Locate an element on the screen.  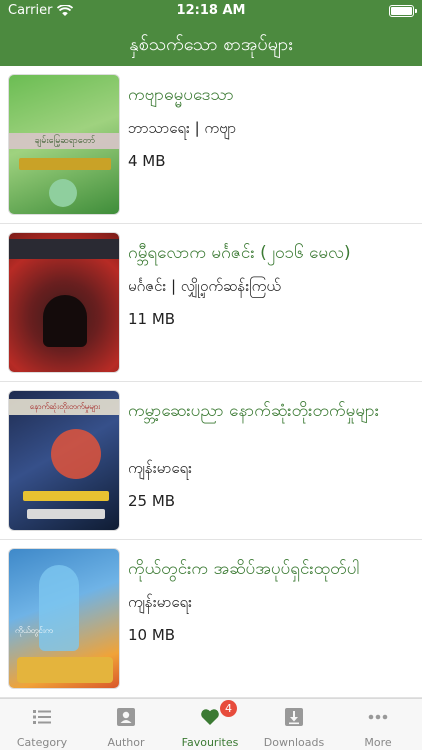
cover-body is located at coordinates (59, 608).